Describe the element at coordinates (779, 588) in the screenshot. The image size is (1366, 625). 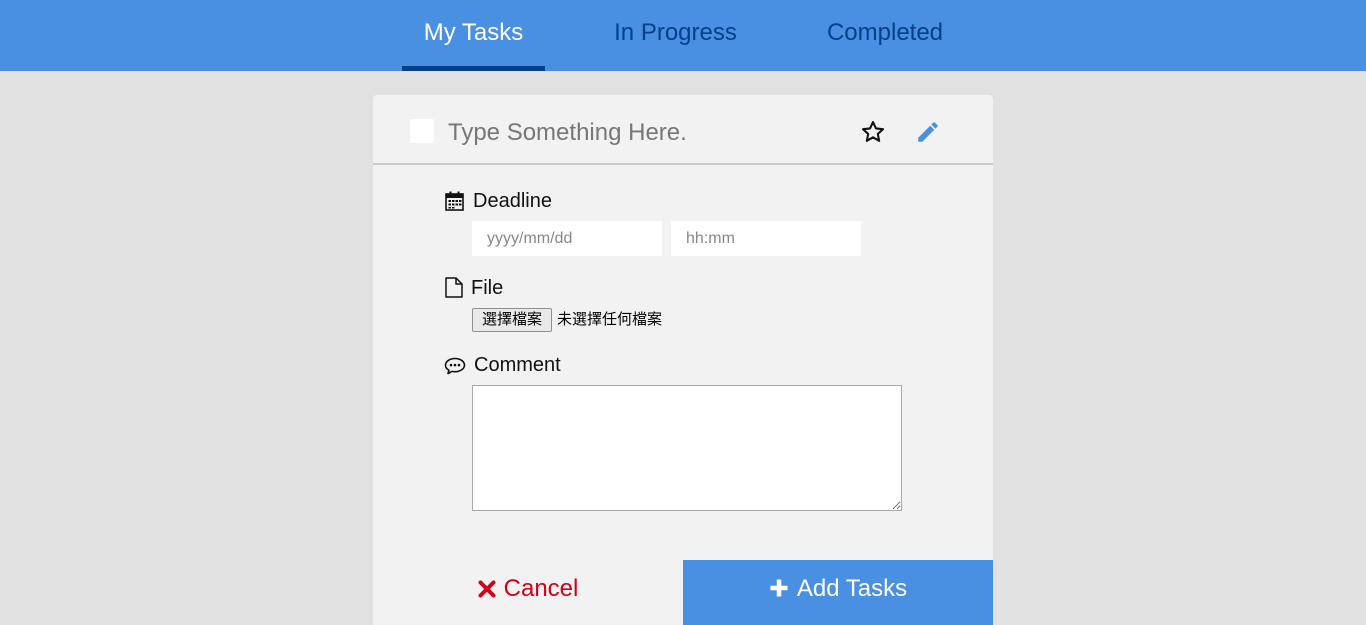
I see `plus-icon` at that location.